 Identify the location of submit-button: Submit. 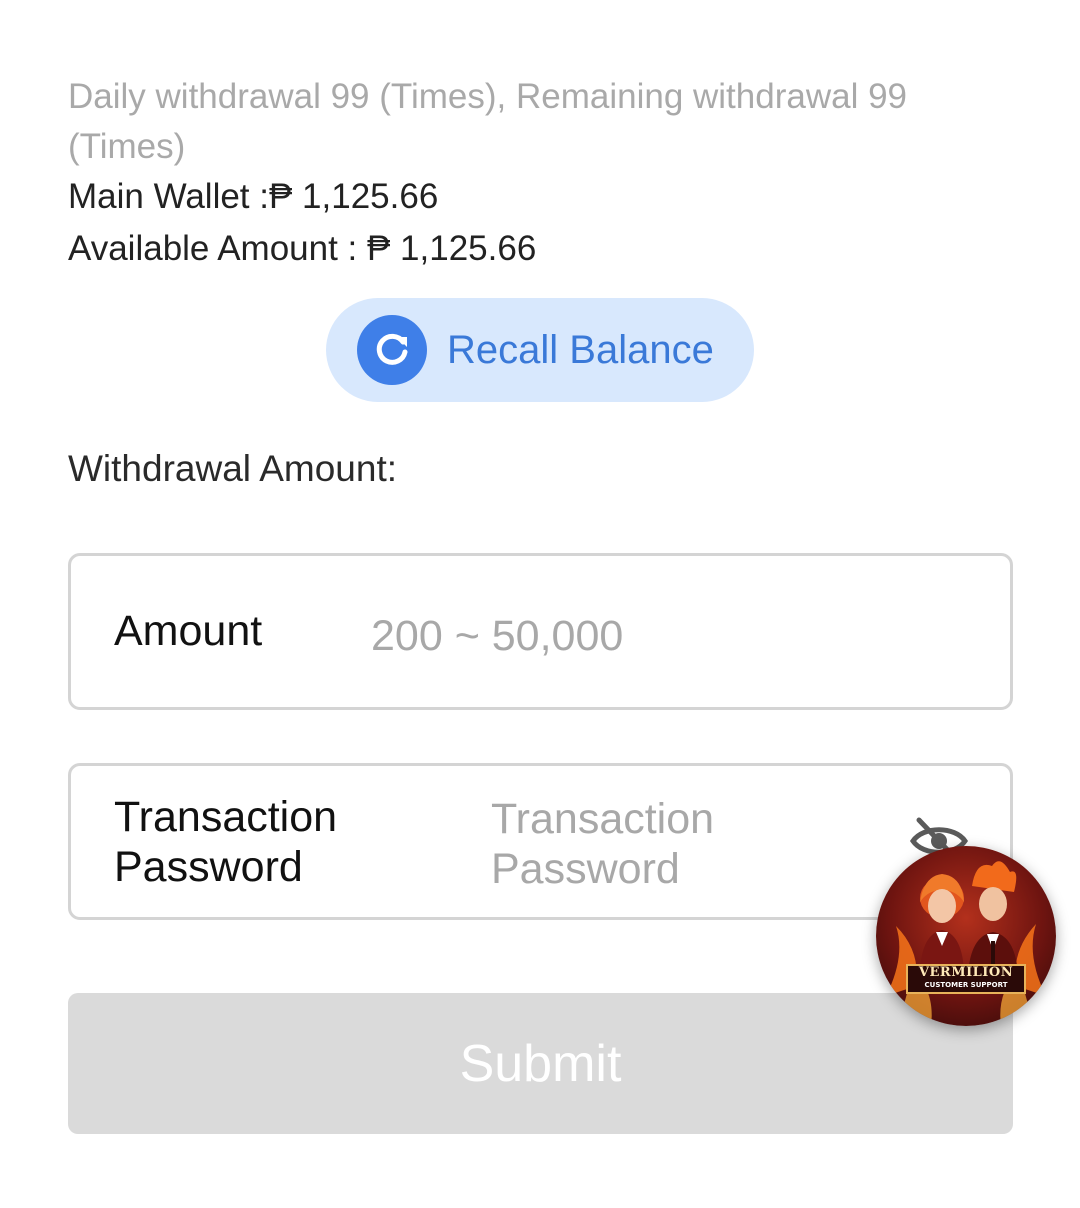
(540, 1063).